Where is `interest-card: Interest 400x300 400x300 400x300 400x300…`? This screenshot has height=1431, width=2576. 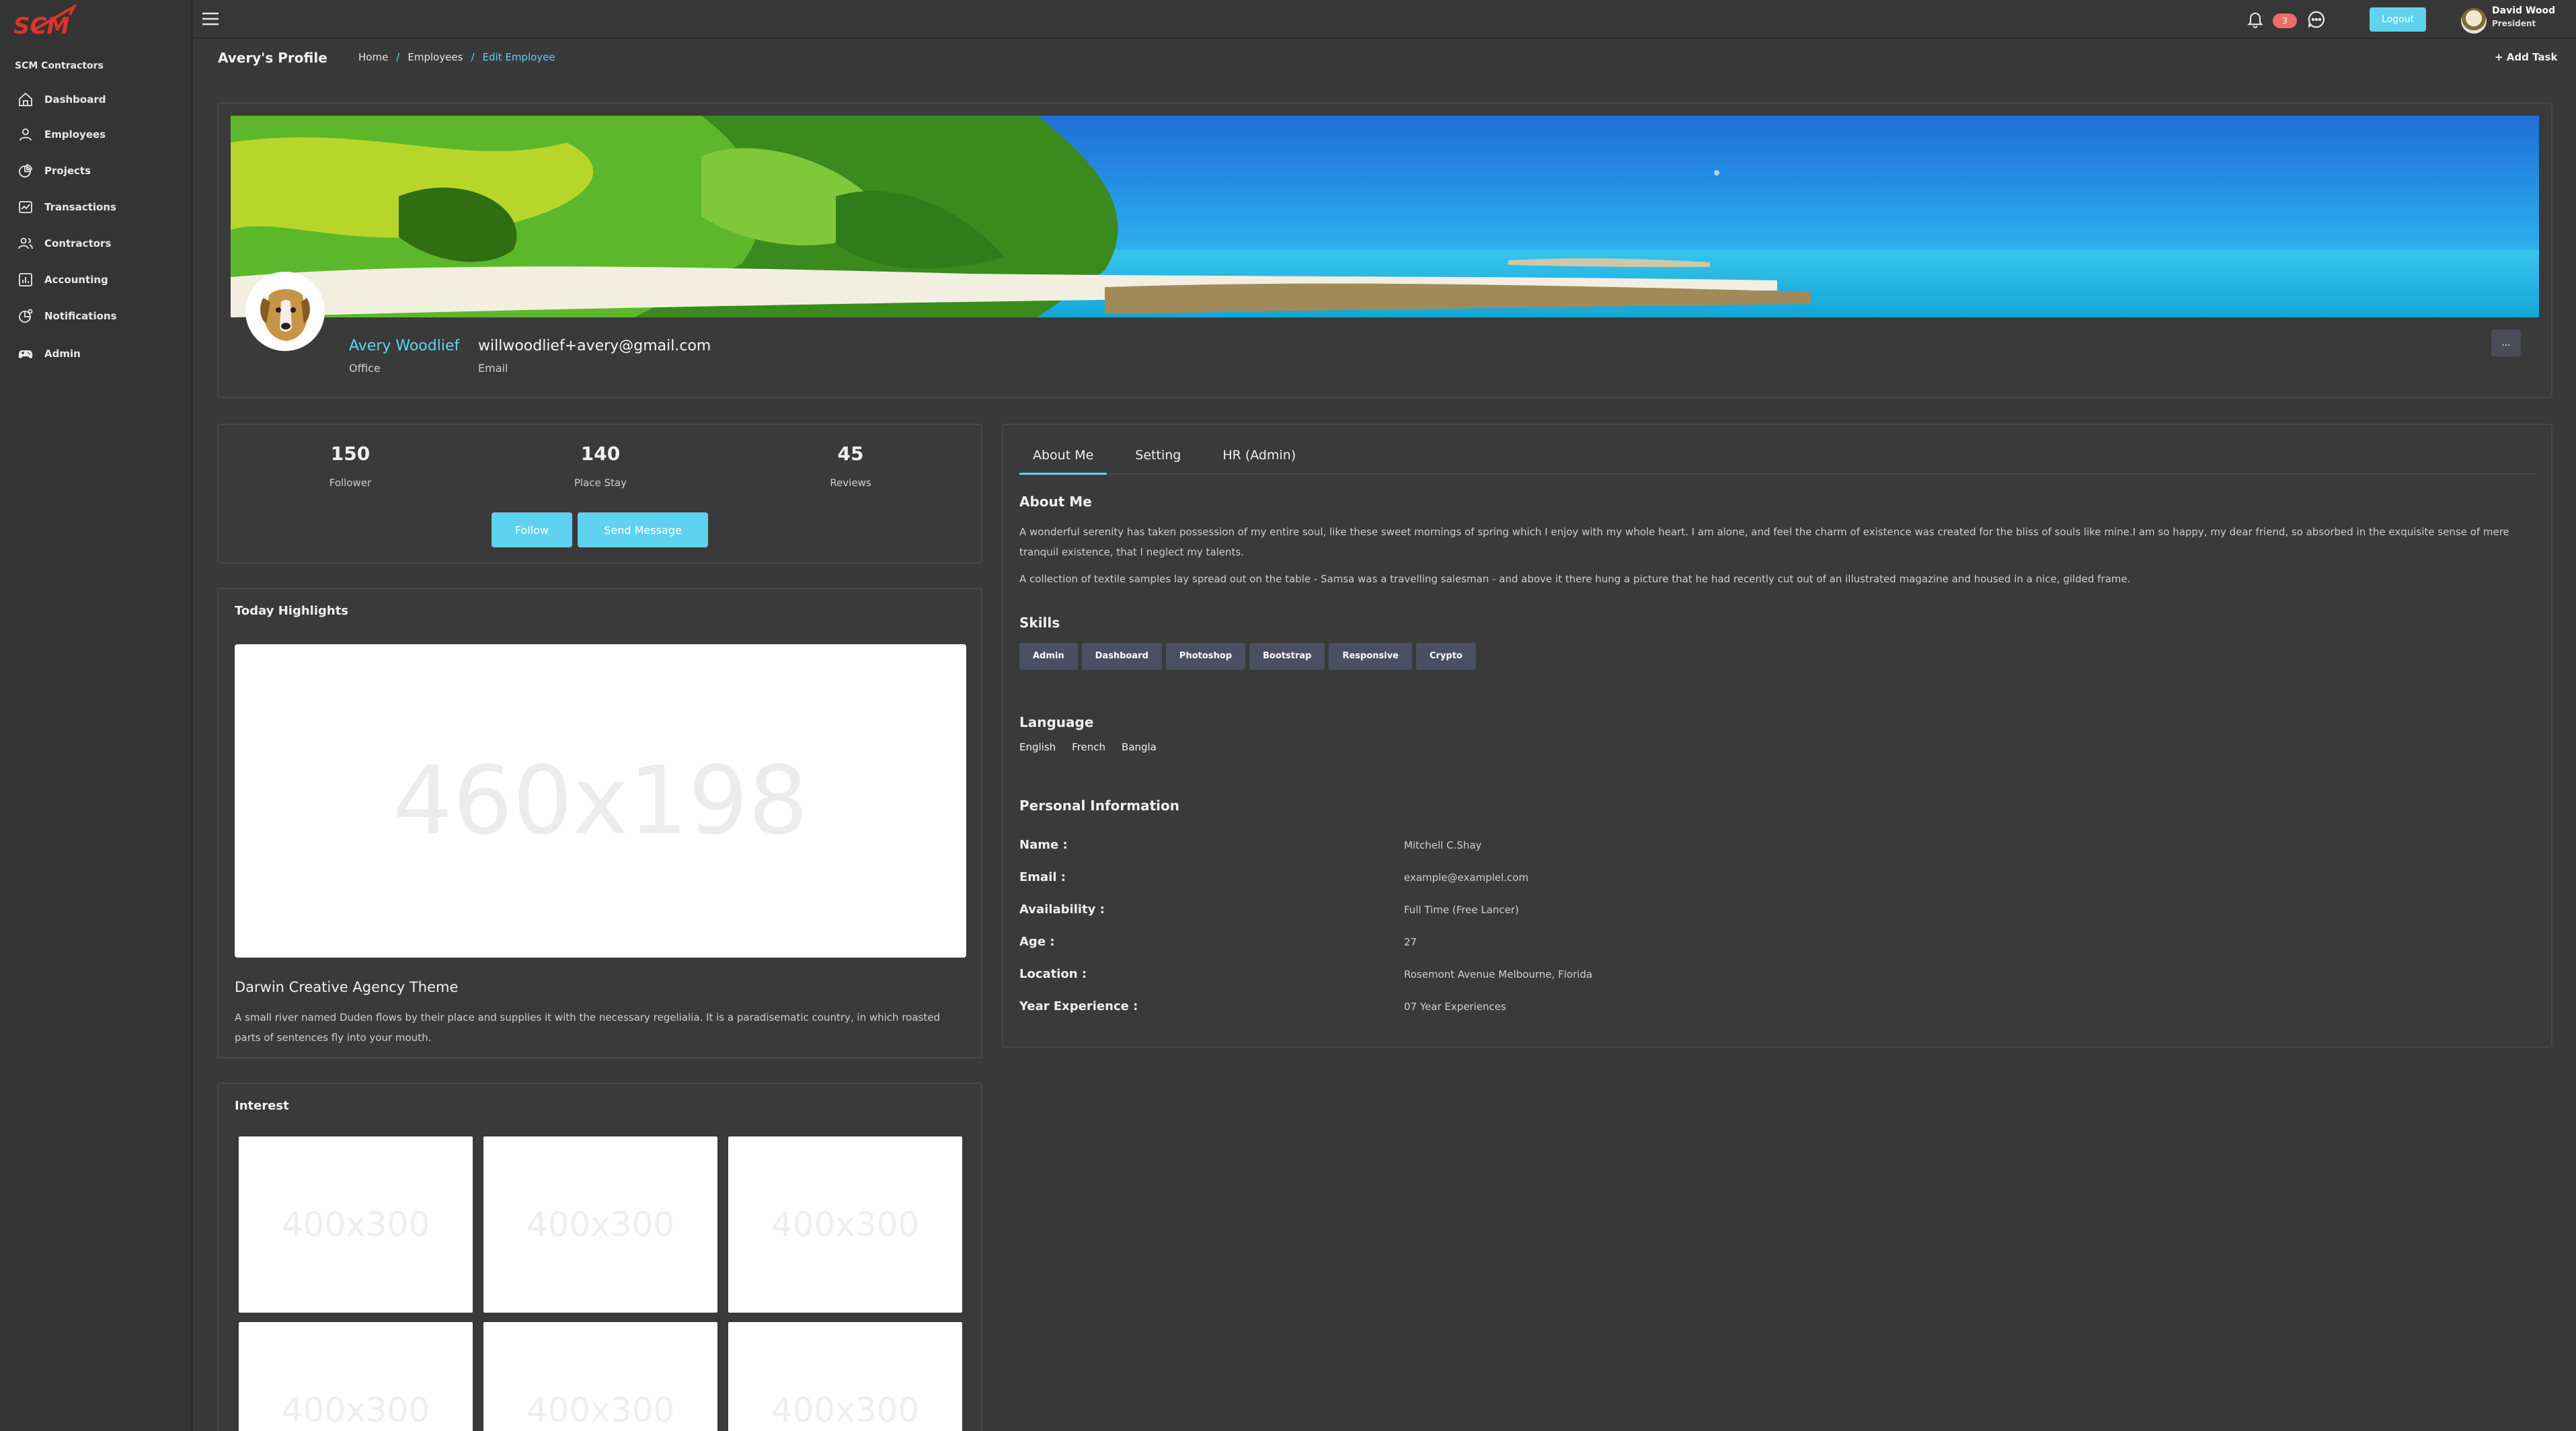
interest-card: Interest 400x300 400x300 400x300 400x300… is located at coordinates (599, 1257).